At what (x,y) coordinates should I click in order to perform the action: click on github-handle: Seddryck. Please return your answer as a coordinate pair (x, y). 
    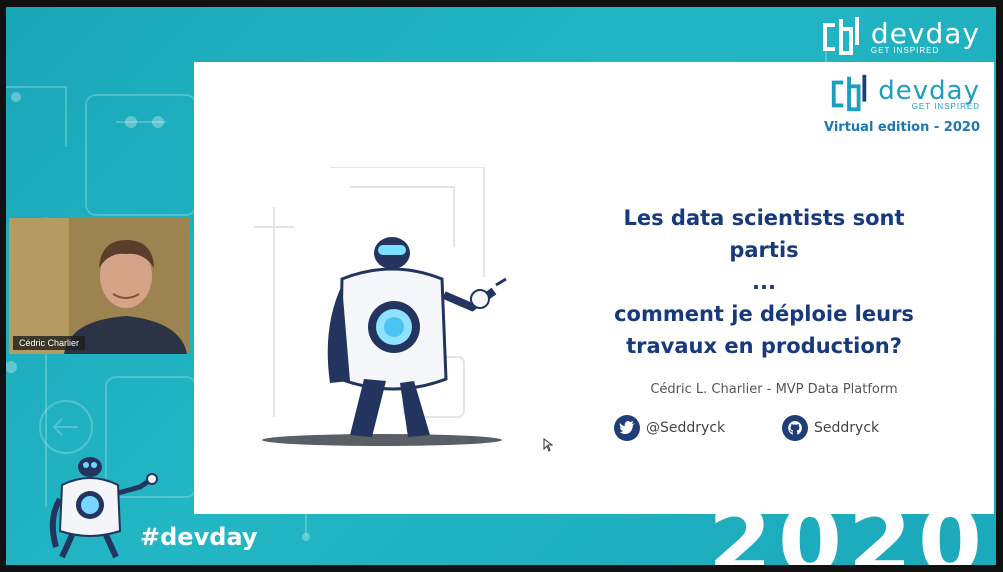
    Looking at the image, I should click on (847, 428).